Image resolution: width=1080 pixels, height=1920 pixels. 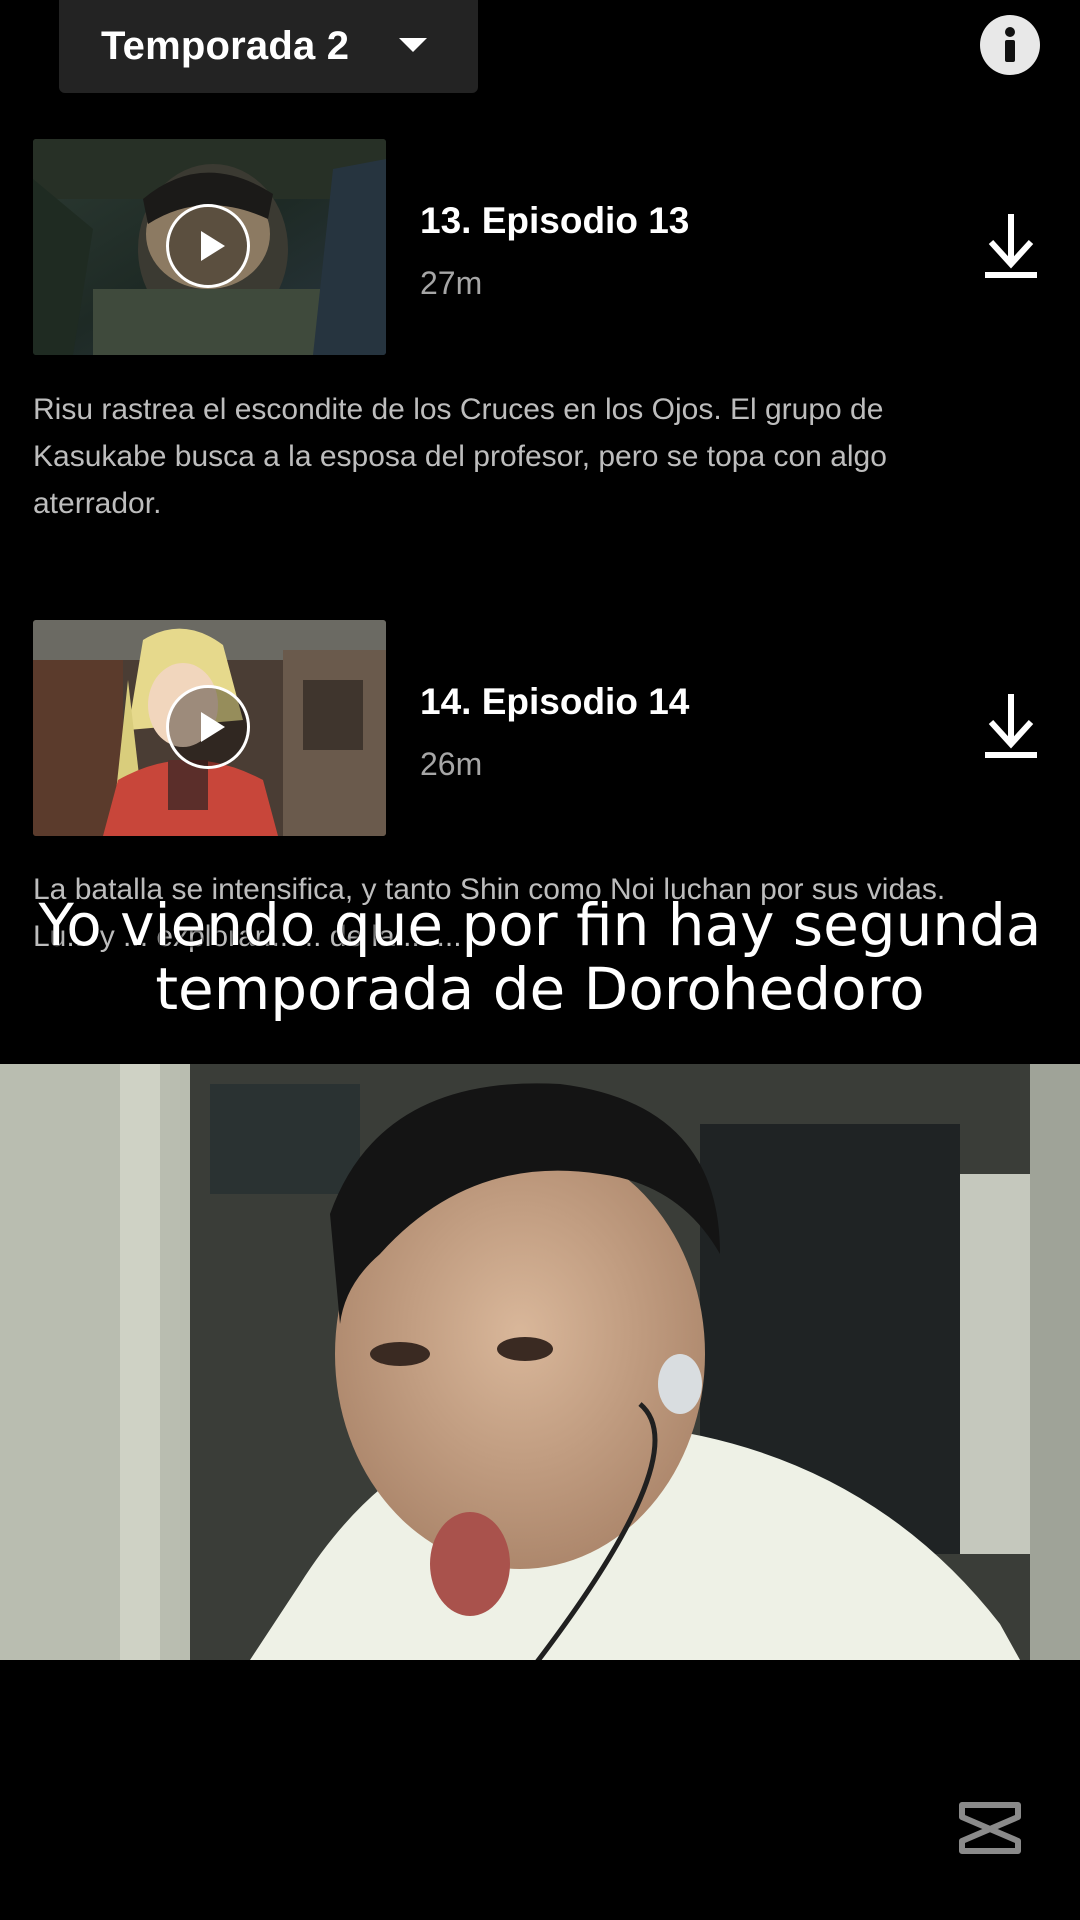 What do you see at coordinates (413, 45) in the screenshot?
I see `chevron-down-icon` at bounding box center [413, 45].